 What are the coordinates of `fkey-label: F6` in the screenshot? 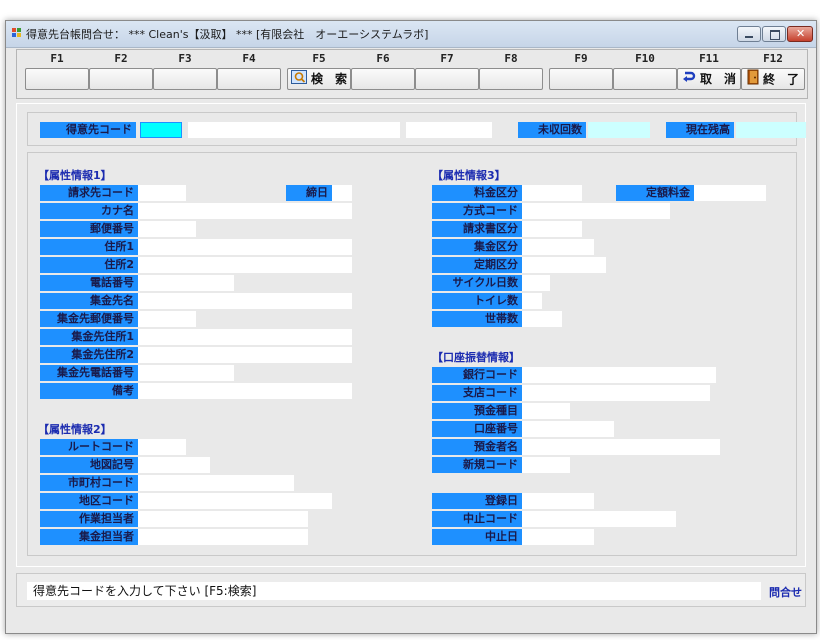 It's located at (383, 58).